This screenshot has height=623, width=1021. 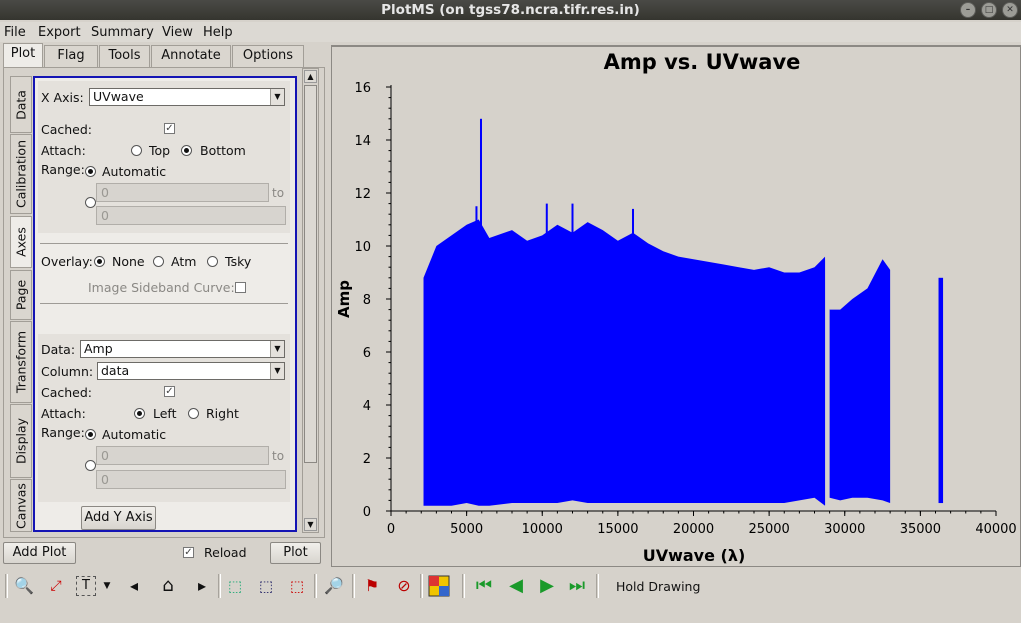 I want to click on data-gap, so click(x=827, y=299).